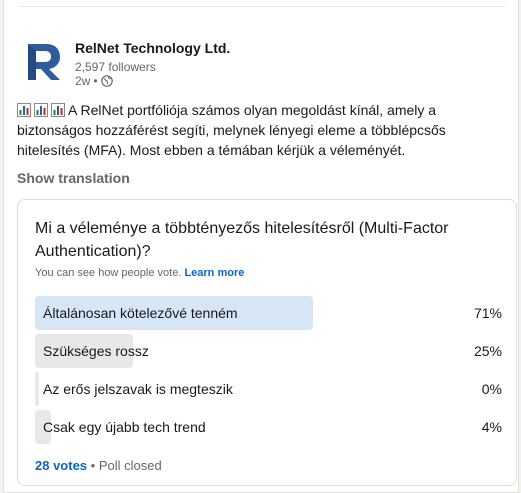 The image size is (521, 493). Describe the element at coordinates (106, 81) in the screenshot. I see `globe-icon` at that location.